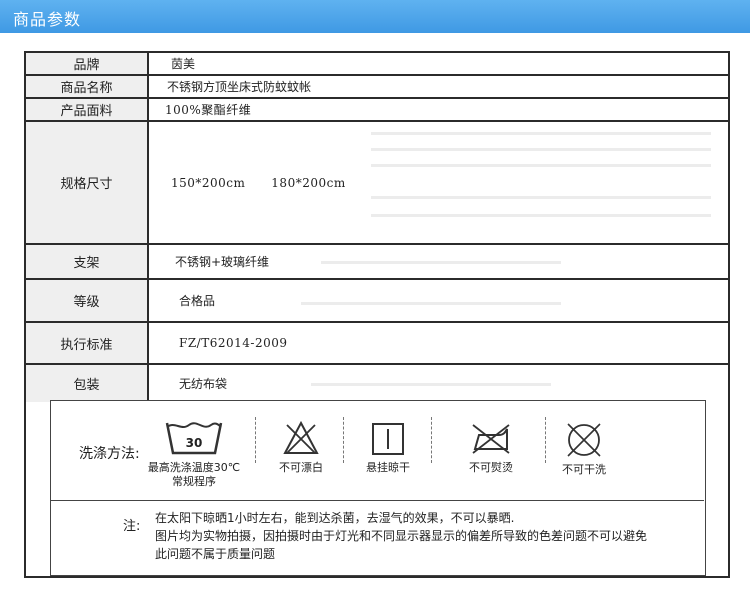  I want to click on param-row-fabric: 产品面料 100%聚酯纤维, so click(377, 110).